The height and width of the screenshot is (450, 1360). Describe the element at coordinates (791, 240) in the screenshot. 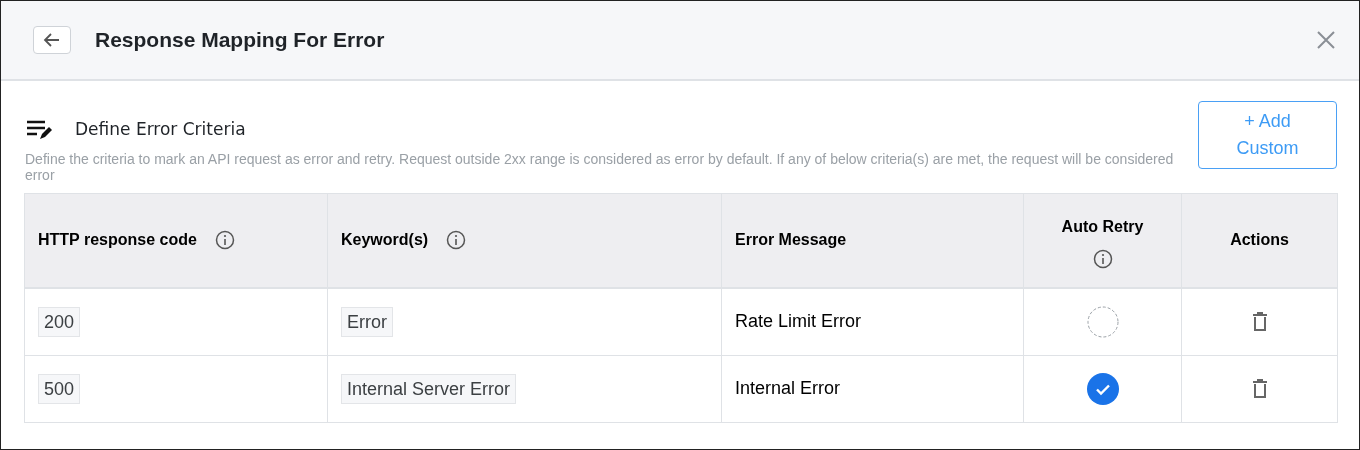

I see `column-header: Error Message` at that location.